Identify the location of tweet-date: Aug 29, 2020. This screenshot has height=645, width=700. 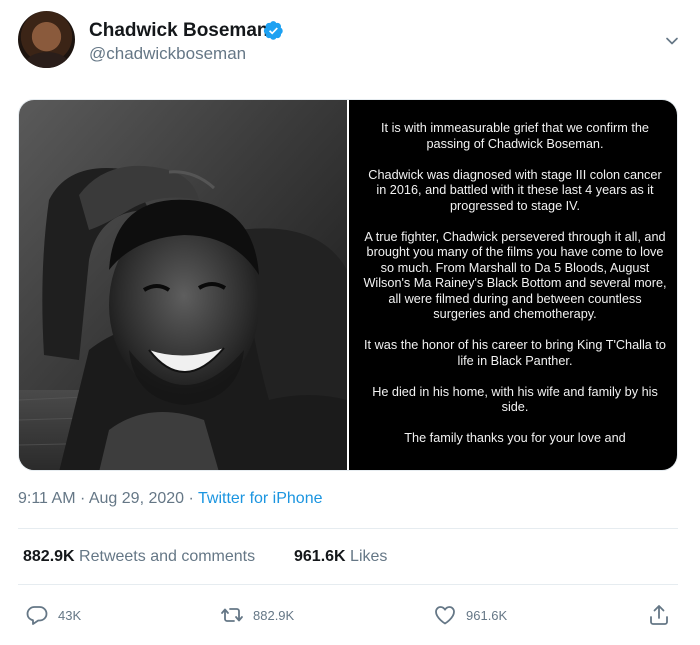
(136, 498).